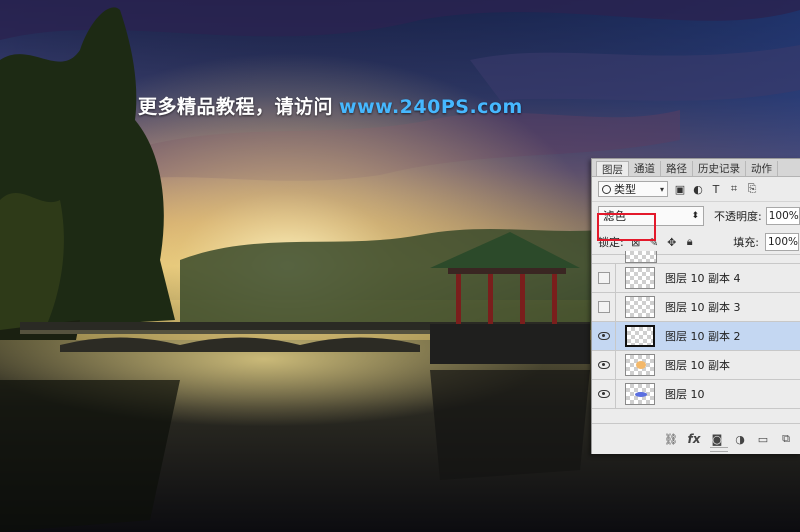 This screenshot has width=800, height=532. I want to click on lock-row: 锁定: ⊠ ✎ ✥ 🔒︎ 填充: 100%, so click(696, 242).